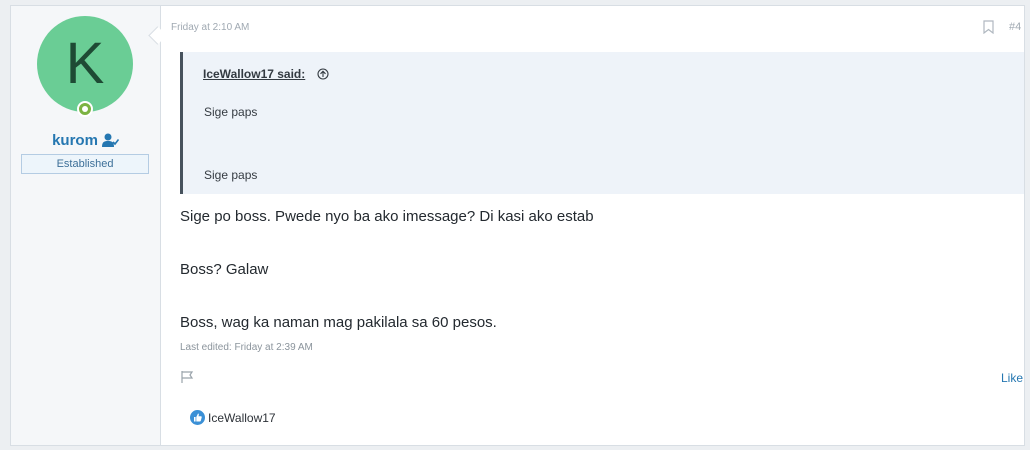  What do you see at coordinates (242, 418) in the screenshot?
I see `reaction-user-names: IceWallow17` at bounding box center [242, 418].